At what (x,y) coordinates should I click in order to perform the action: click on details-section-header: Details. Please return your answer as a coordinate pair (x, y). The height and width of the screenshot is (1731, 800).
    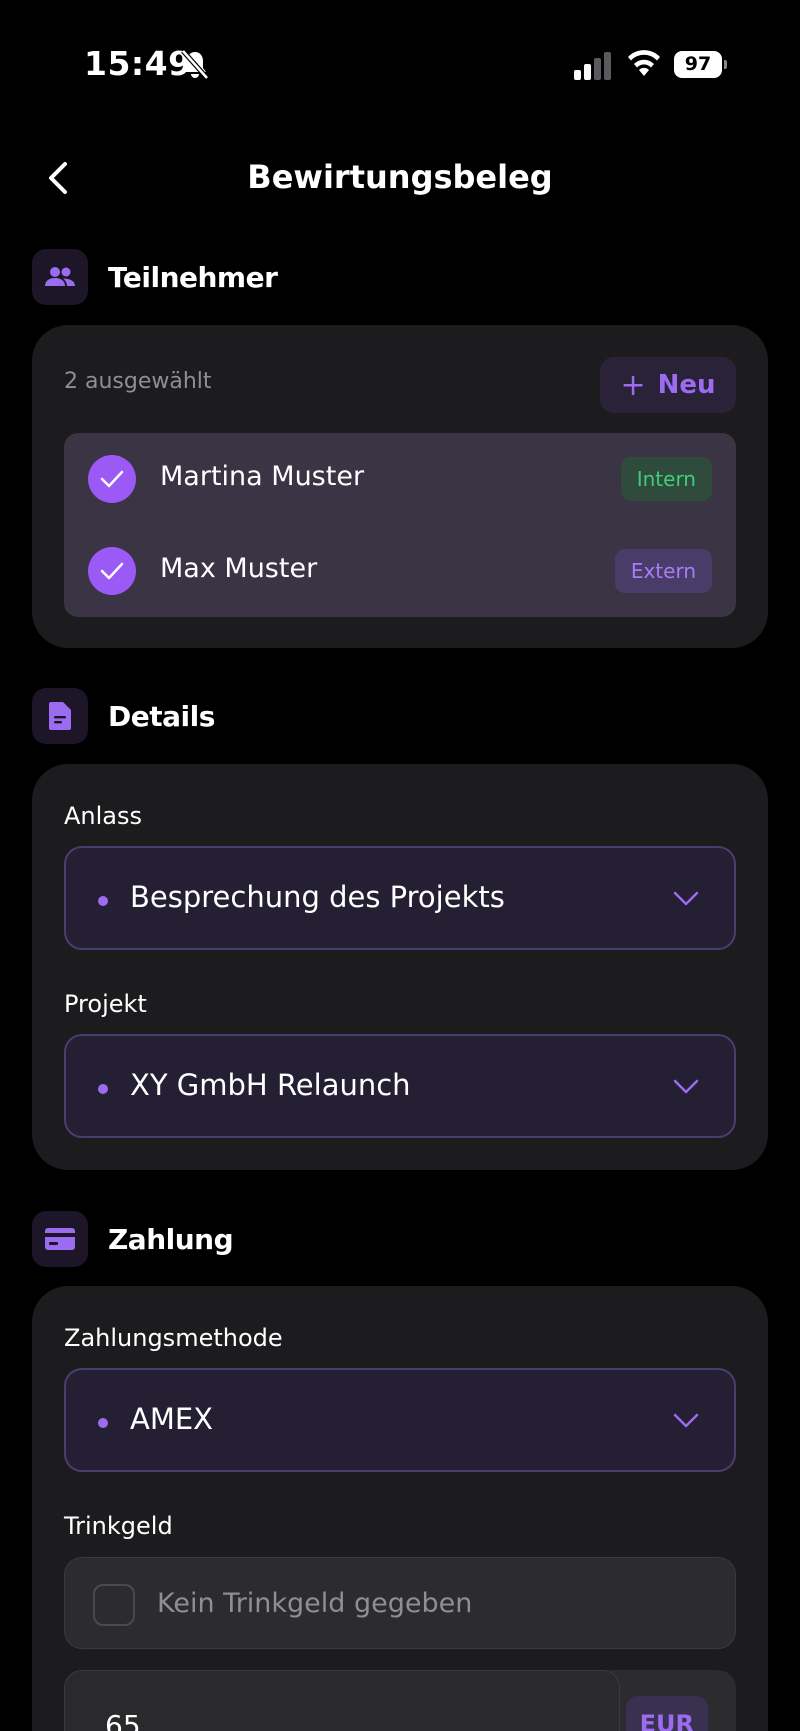
    Looking at the image, I should click on (123, 716).